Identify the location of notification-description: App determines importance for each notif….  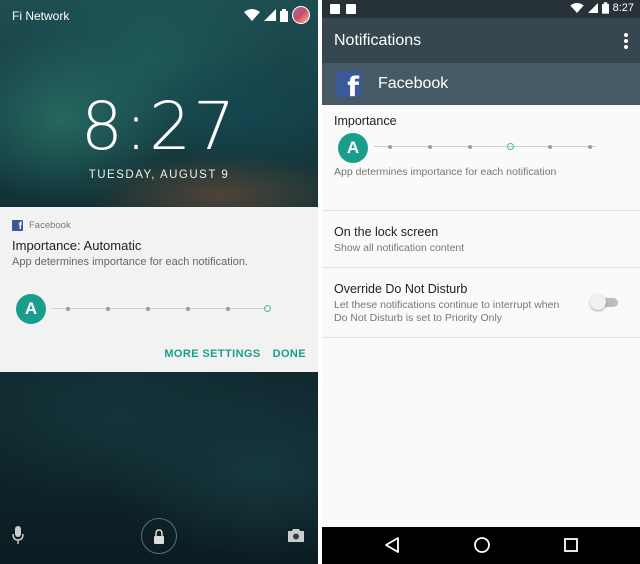
(130, 262).